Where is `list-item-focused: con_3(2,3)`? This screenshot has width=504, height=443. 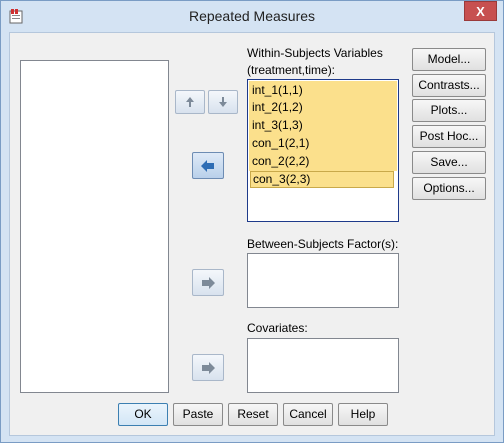
list-item-focused: con_3(2,3) is located at coordinates (322, 179).